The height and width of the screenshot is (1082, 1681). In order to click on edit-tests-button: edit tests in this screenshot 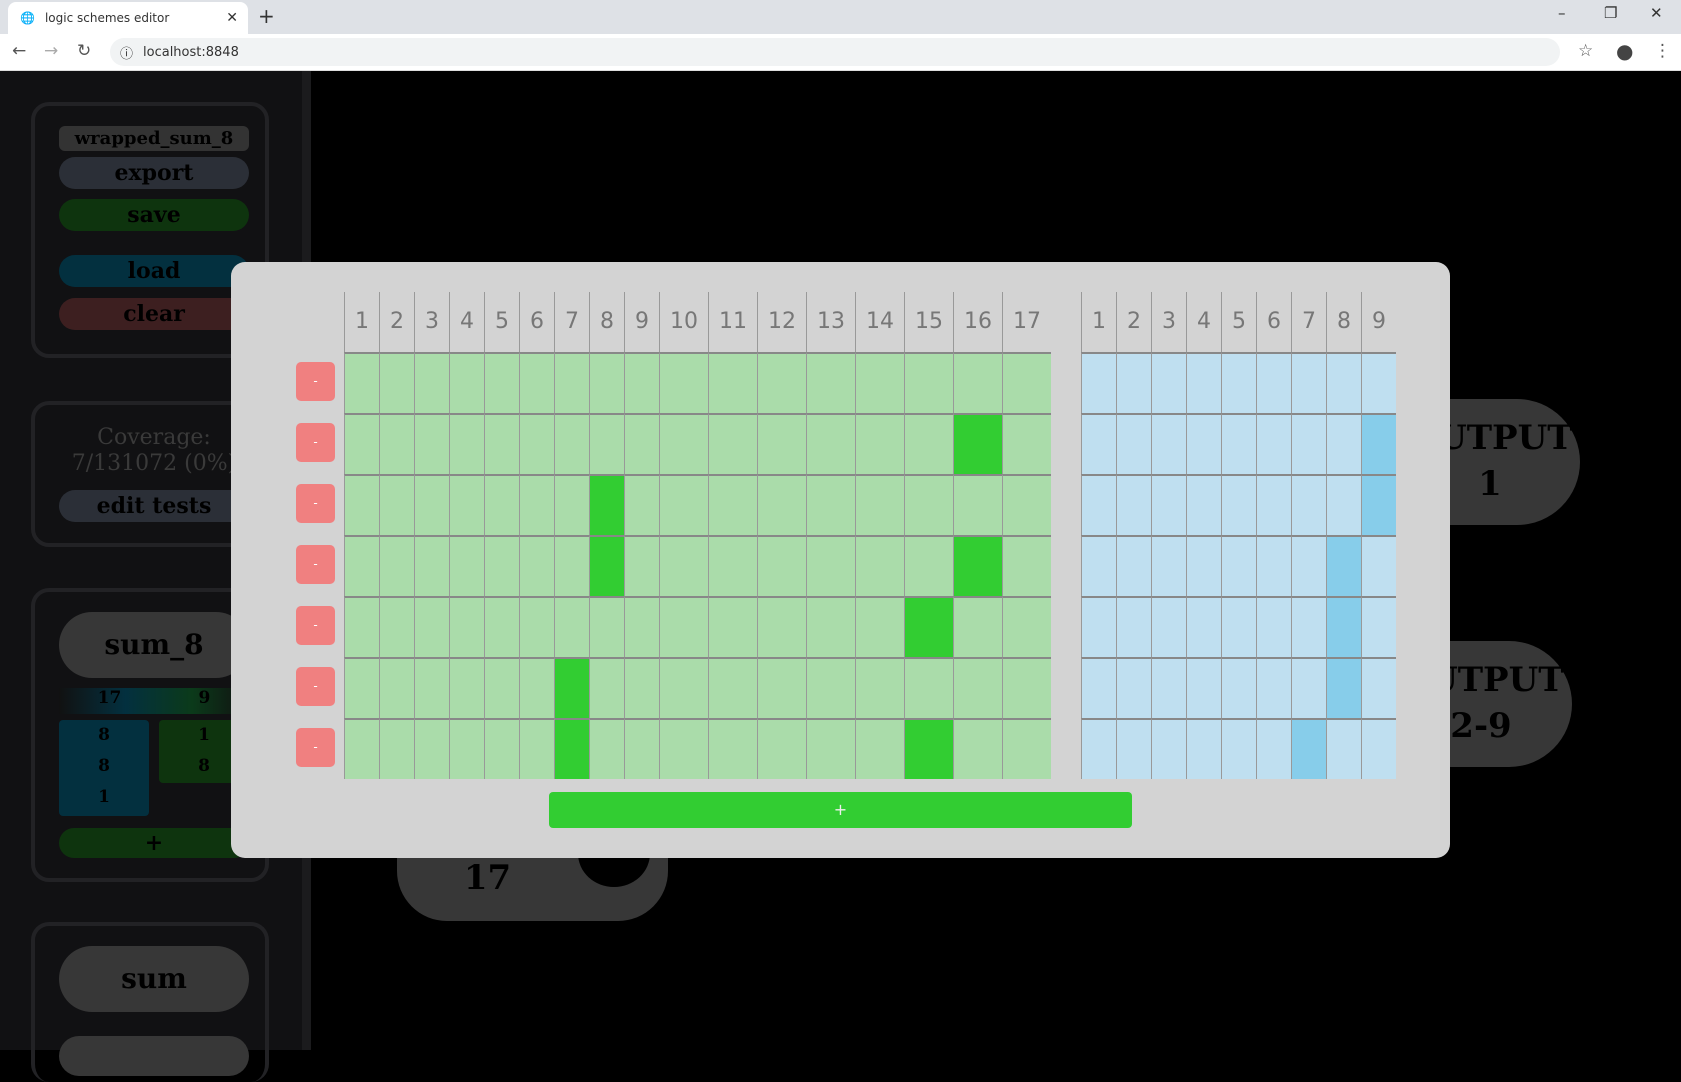, I will do `click(154, 506)`.